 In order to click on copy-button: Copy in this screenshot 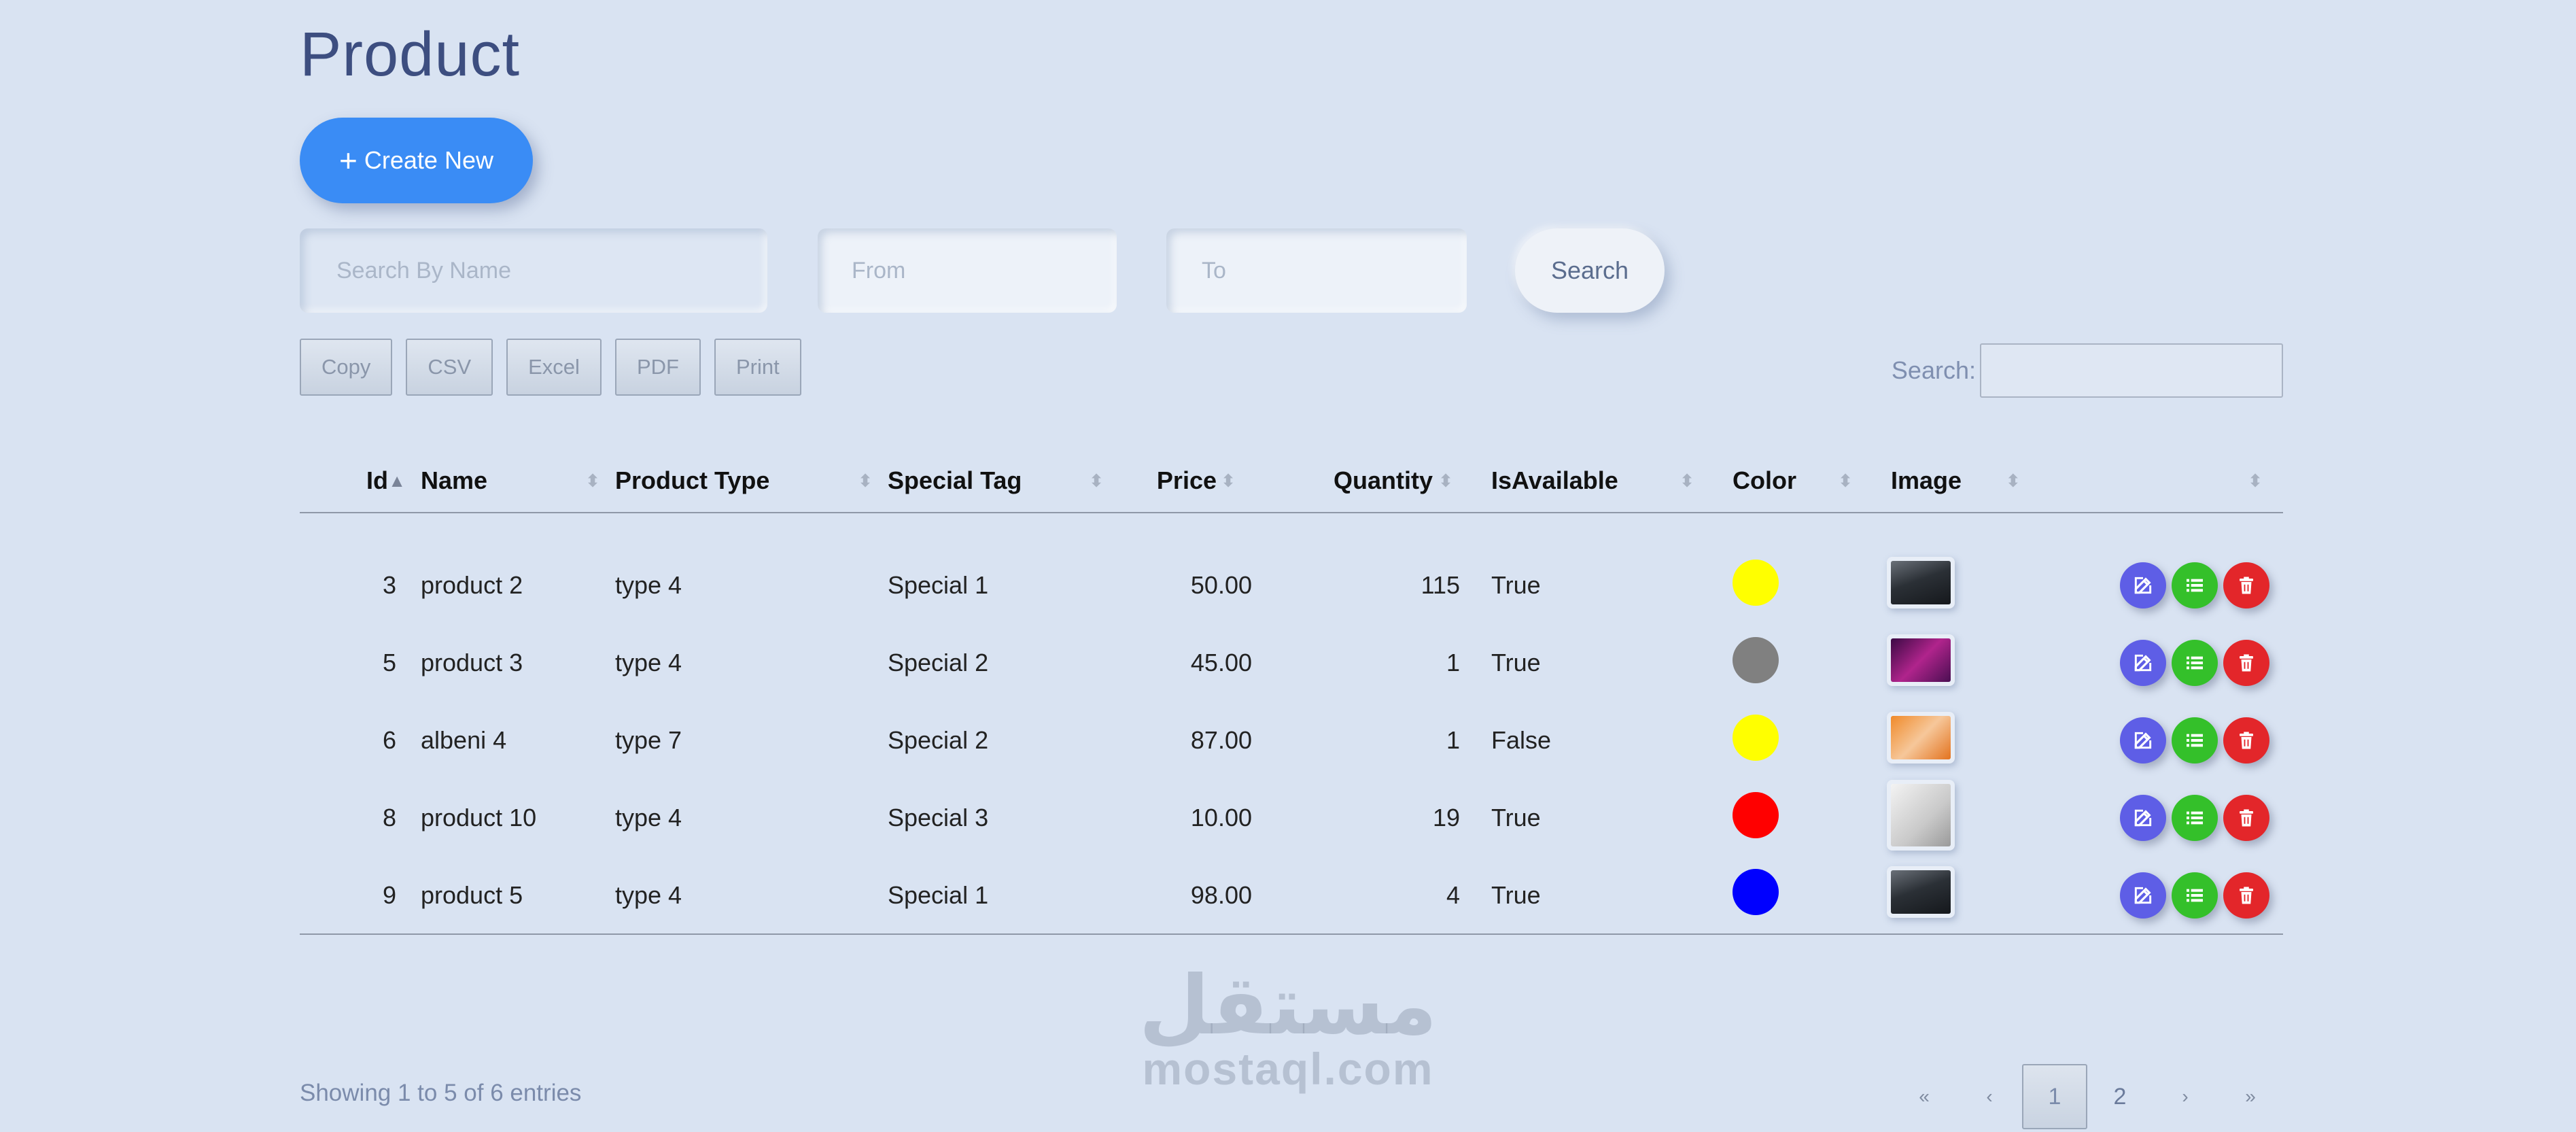, I will do `click(346, 367)`.